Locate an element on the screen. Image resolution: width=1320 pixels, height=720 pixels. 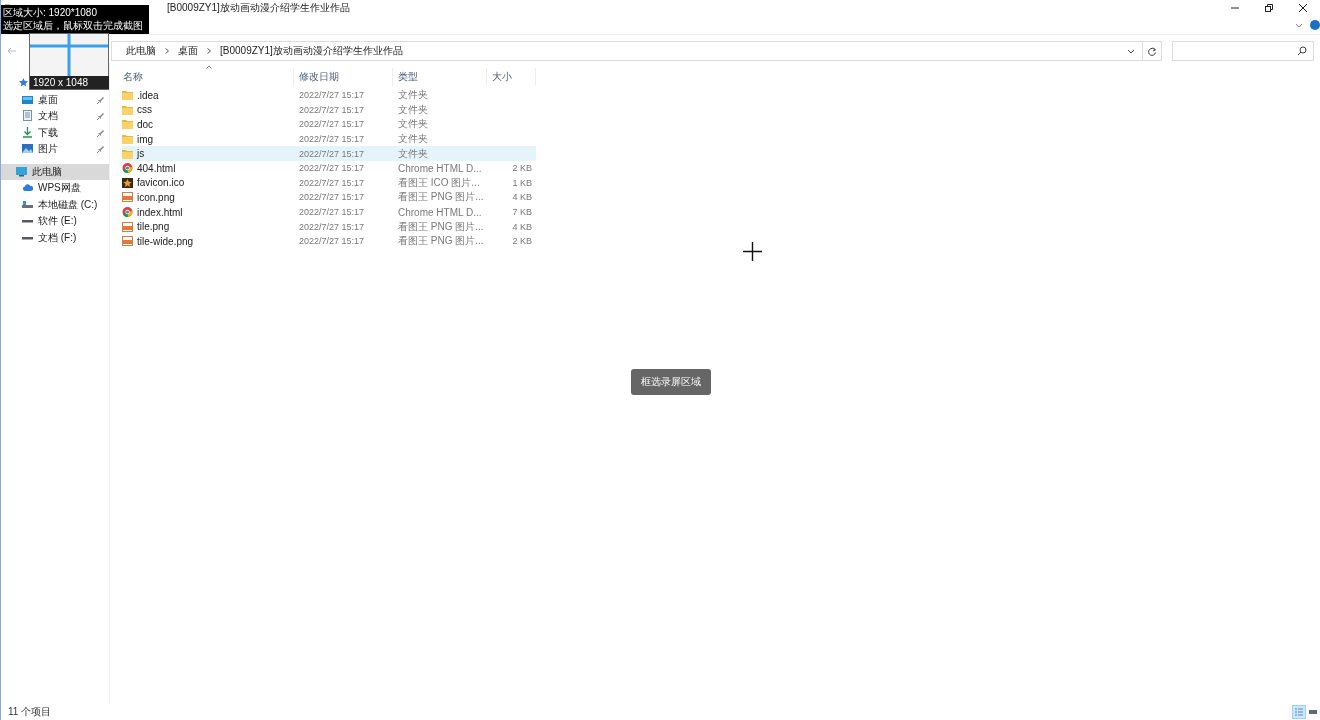
file-name: index.html is located at coordinates (160, 212).